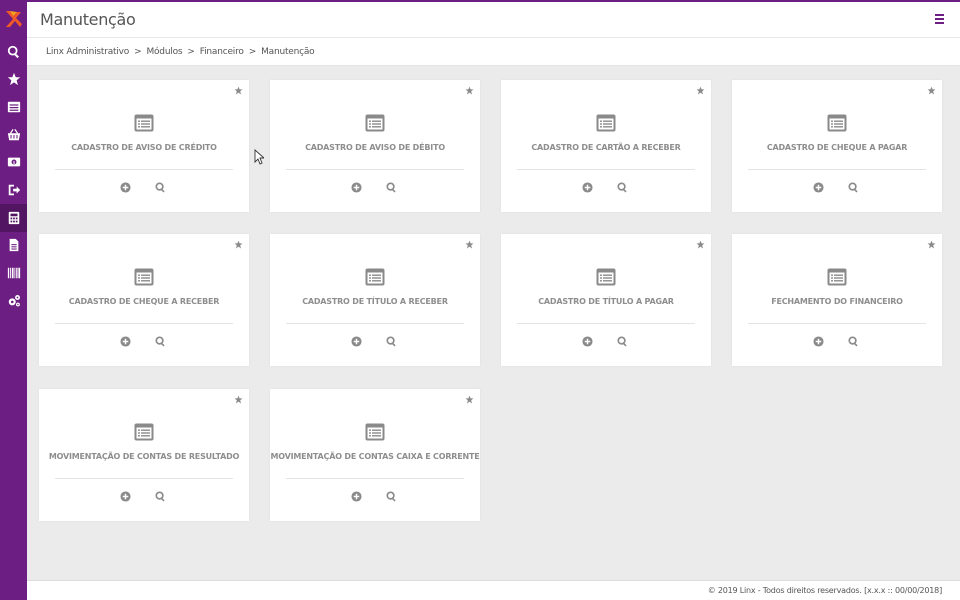 The image size is (960, 600). I want to click on sidebar-item-settings, so click(13, 301).